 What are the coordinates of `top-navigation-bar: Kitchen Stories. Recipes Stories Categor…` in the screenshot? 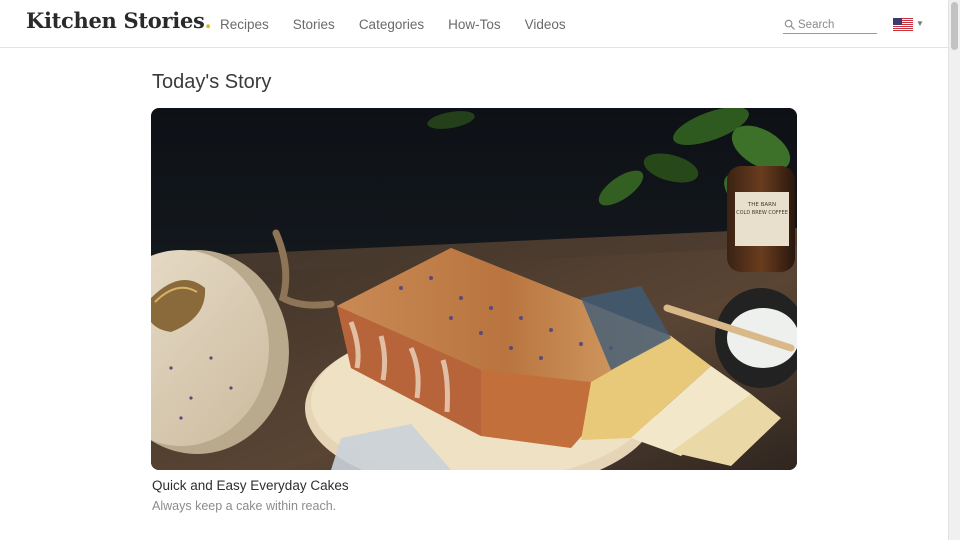 It's located at (474, 24).